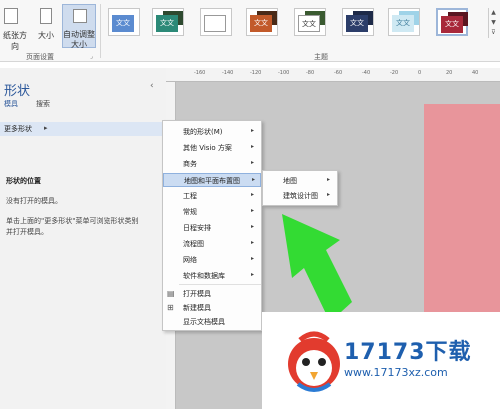 This screenshot has width=500, height=409. Describe the element at coordinates (11, 16) in the screenshot. I see `orientation-icon` at that location.